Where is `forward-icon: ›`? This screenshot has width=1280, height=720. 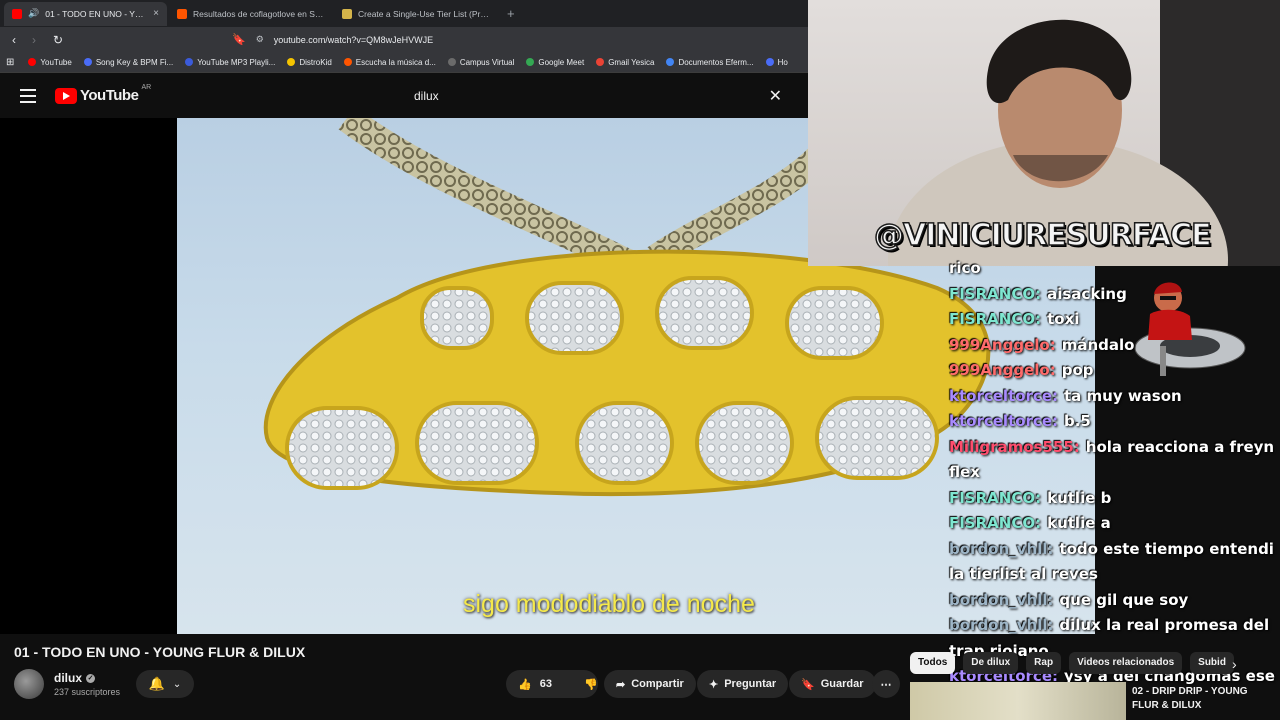 forward-icon: › is located at coordinates (34, 40).